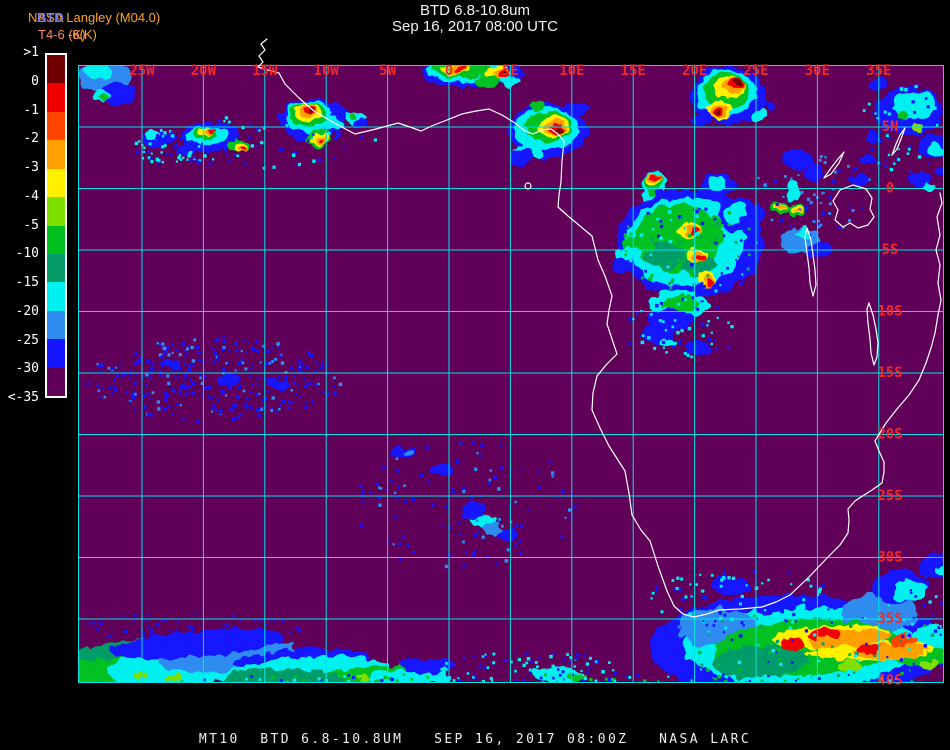 The image size is (950, 750). What do you see at coordinates (27, 369) in the screenshot?
I see `colorbar-label: -30` at bounding box center [27, 369].